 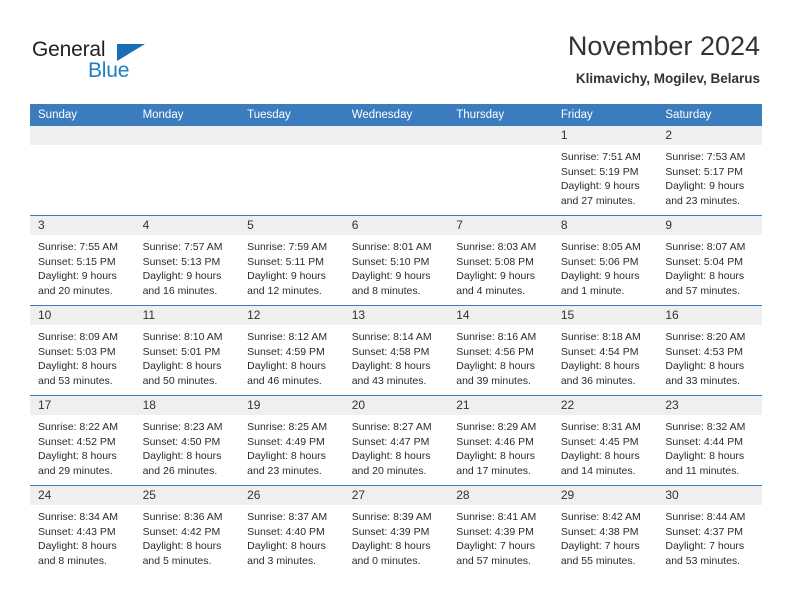 I want to click on daylight-text-line2: and 20 minutes., so click(x=389, y=470).